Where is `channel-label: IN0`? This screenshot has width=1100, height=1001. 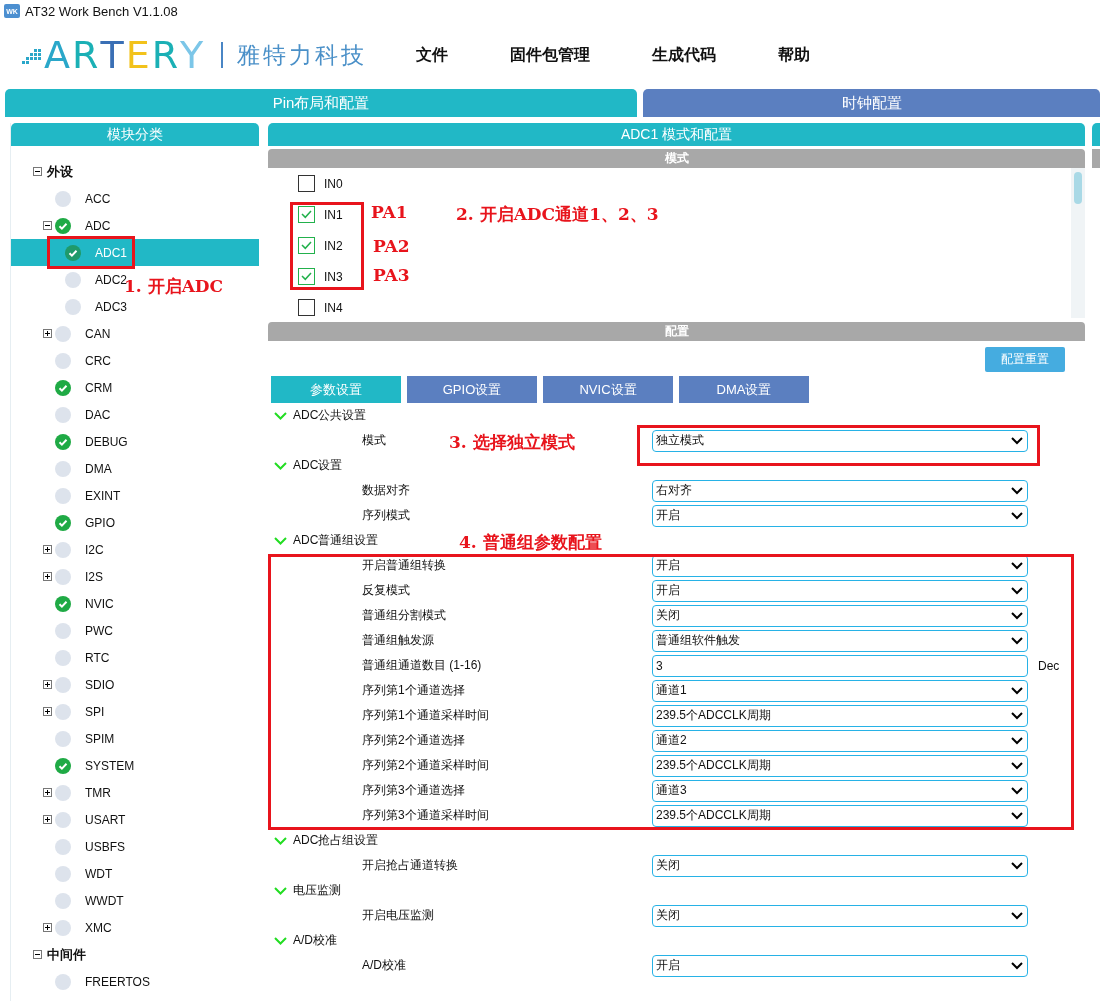
channel-label: IN0 is located at coordinates (333, 183).